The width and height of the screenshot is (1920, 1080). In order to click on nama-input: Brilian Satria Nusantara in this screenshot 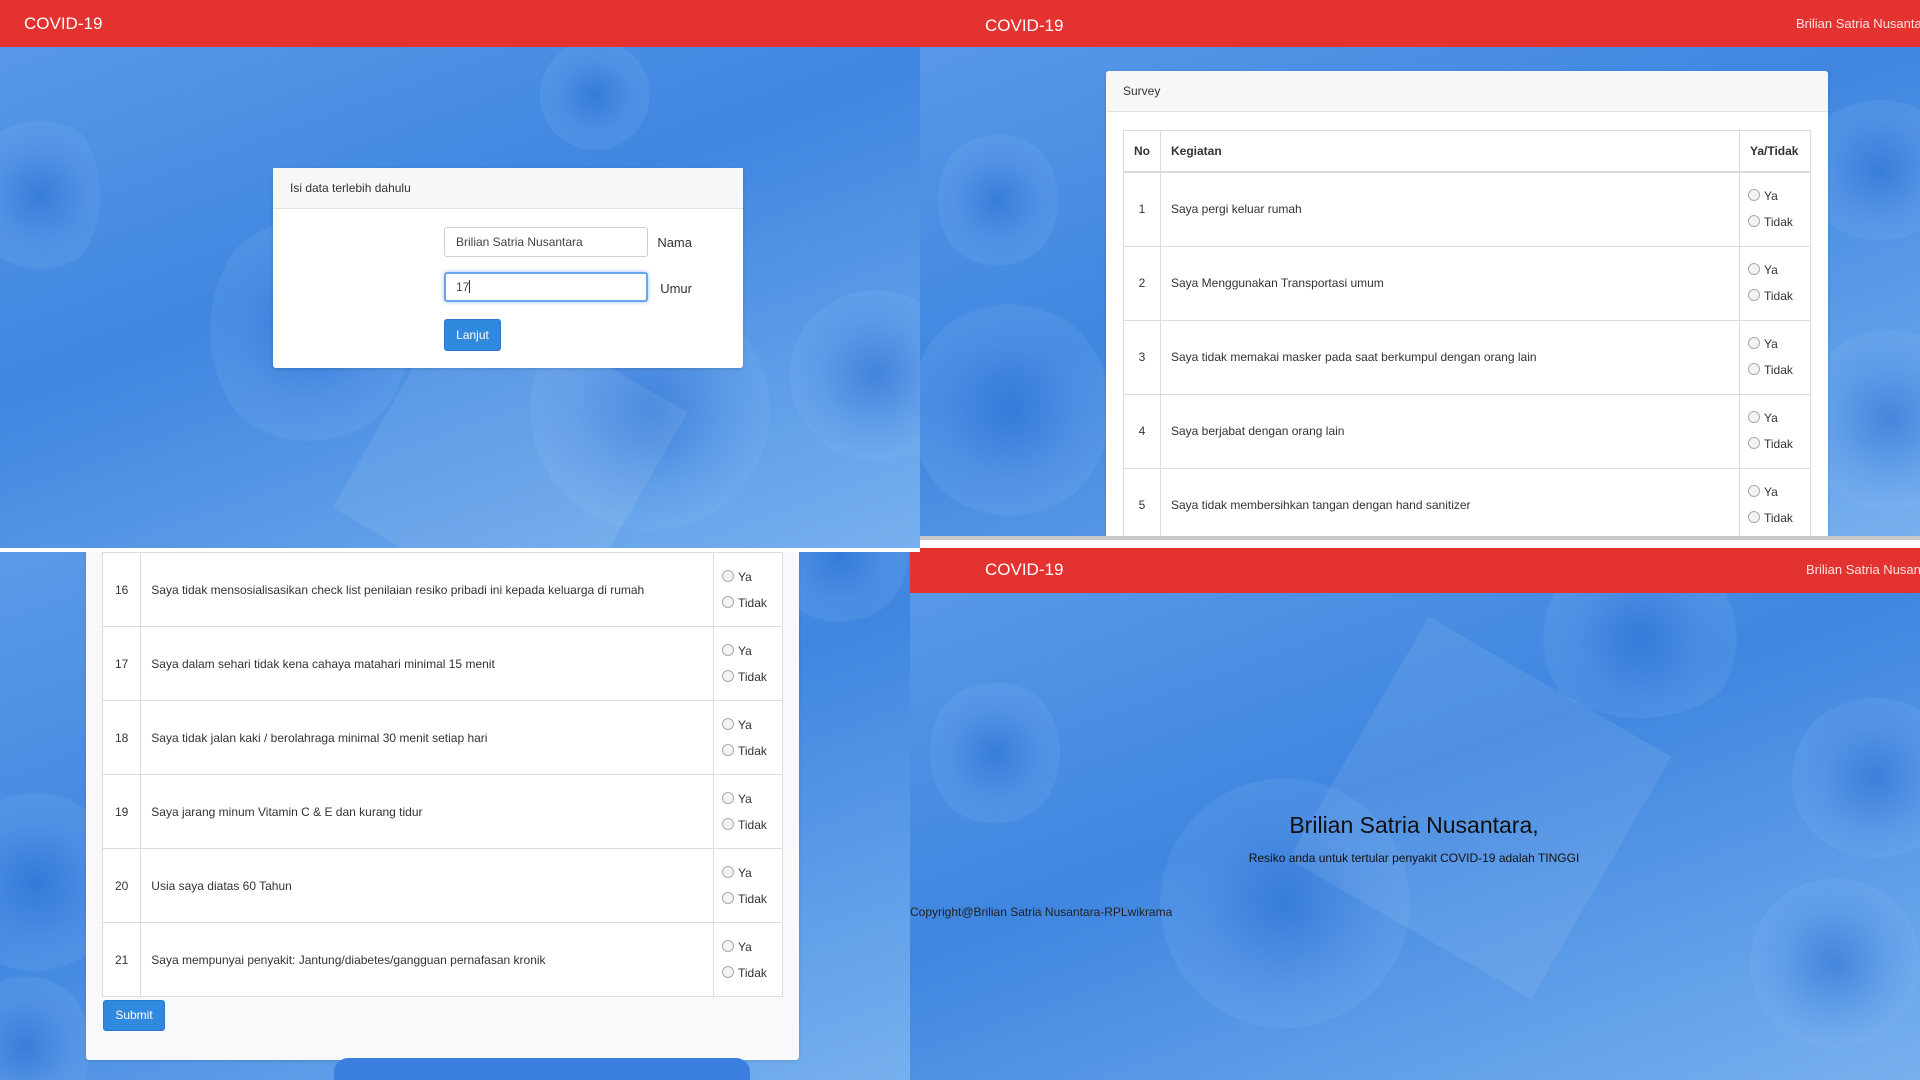, I will do `click(546, 242)`.